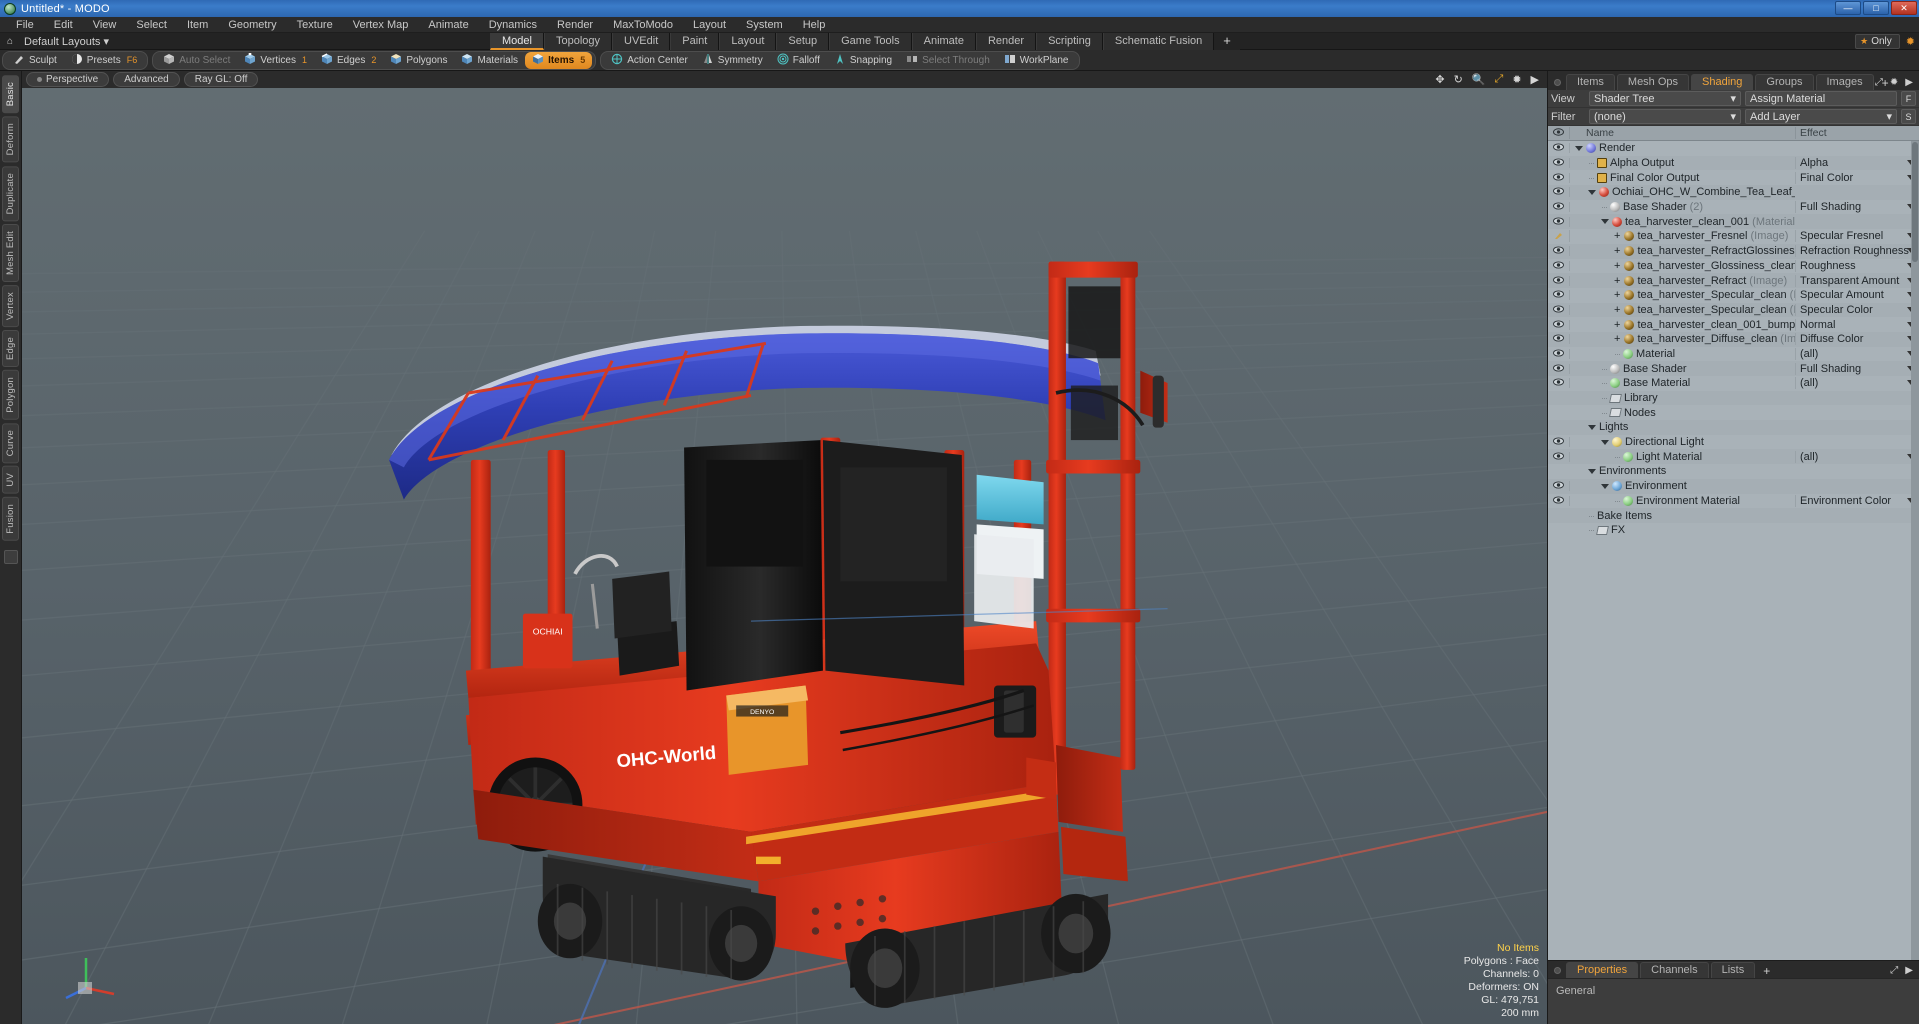 The height and width of the screenshot is (1024, 1919). Describe the element at coordinates (803, 41) in the screenshot. I see `layout-tab-setup: Setup` at that location.